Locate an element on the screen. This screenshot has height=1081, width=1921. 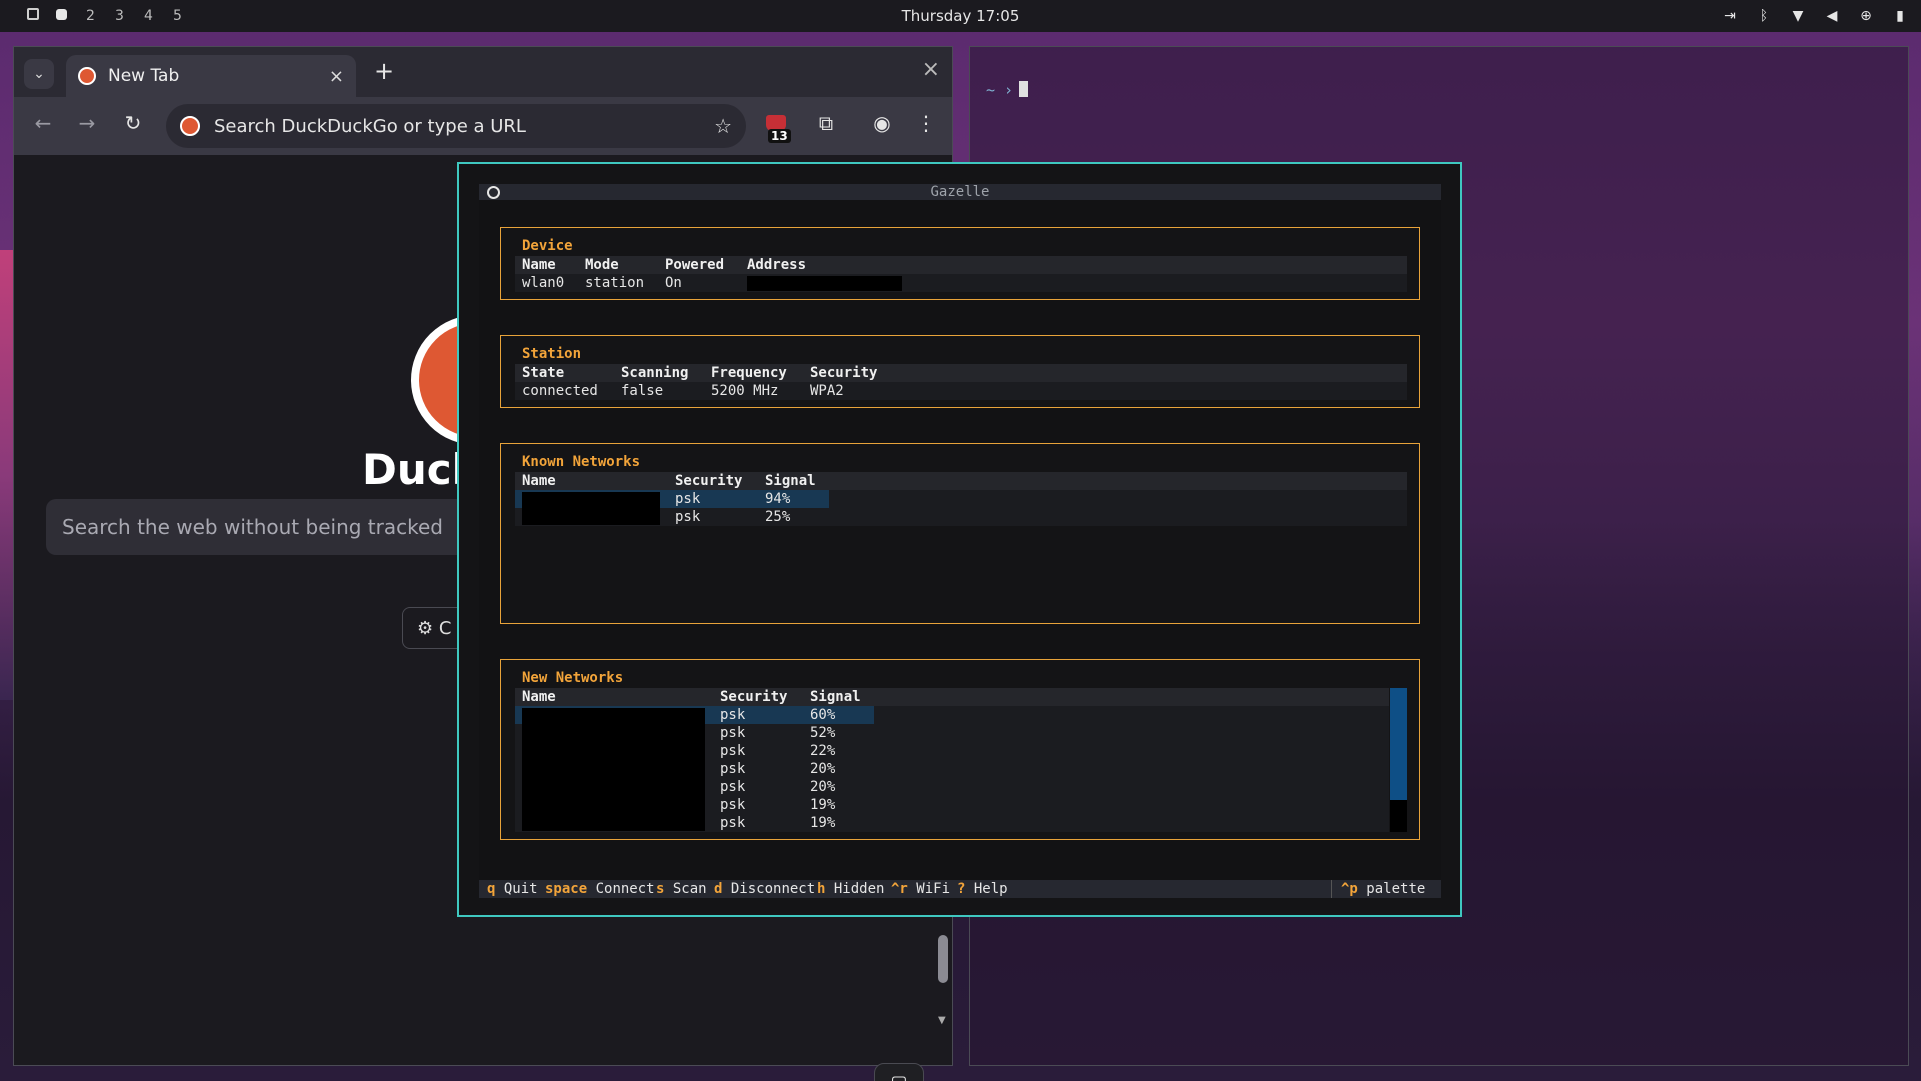
keybind-scan: s Scan is located at coordinates (681, 889).